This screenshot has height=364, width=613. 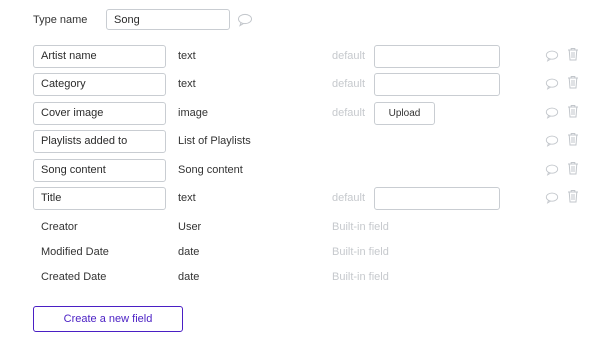 I want to click on field-type: List of Playlists, so click(x=214, y=141).